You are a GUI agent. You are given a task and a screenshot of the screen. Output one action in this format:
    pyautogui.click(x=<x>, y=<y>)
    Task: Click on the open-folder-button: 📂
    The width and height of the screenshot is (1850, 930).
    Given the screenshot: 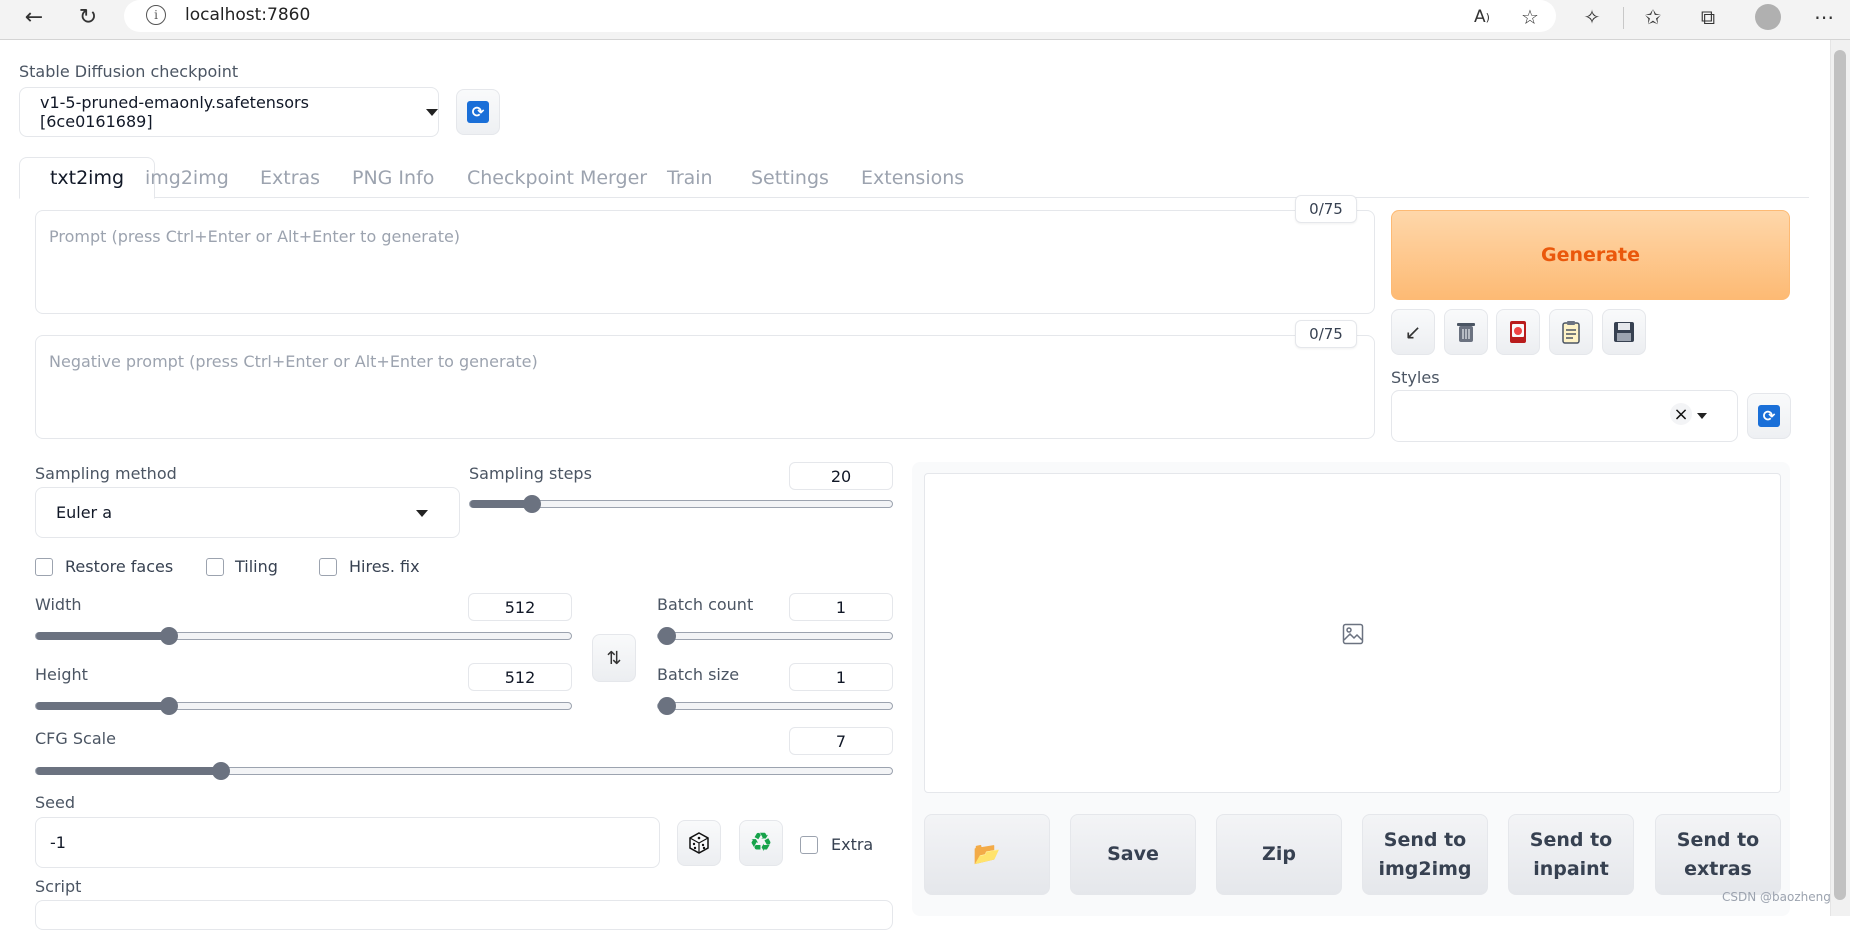 What is the action you would take?
    pyautogui.click(x=987, y=854)
    